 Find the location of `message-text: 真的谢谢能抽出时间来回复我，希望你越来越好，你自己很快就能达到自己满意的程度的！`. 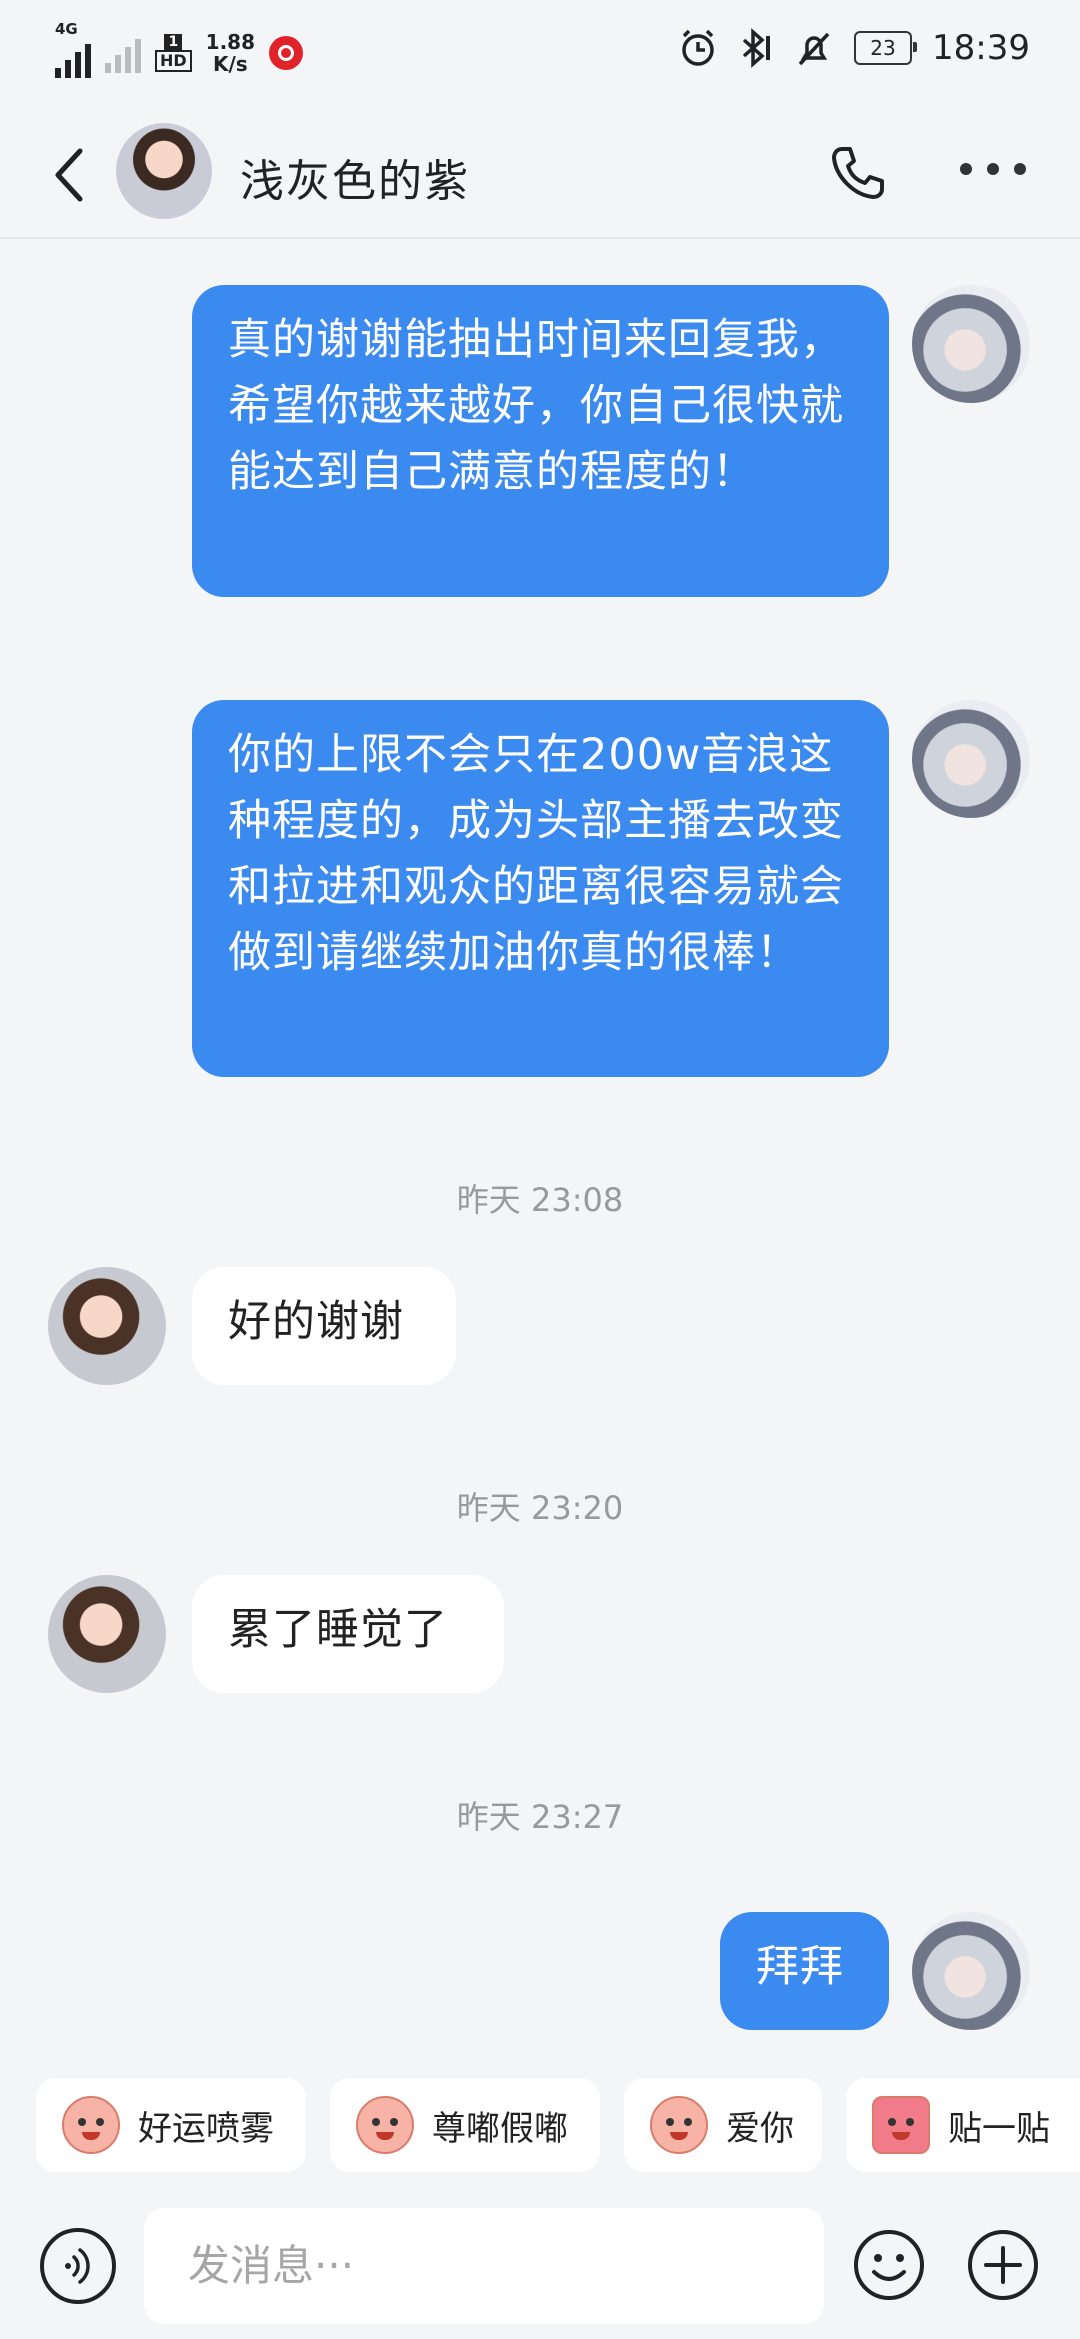

message-text: 真的谢谢能抽出时间来回复我，希望你越来越好，你自己很快就能达到自己满意的程度的！ is located at coordinates (536, 406).